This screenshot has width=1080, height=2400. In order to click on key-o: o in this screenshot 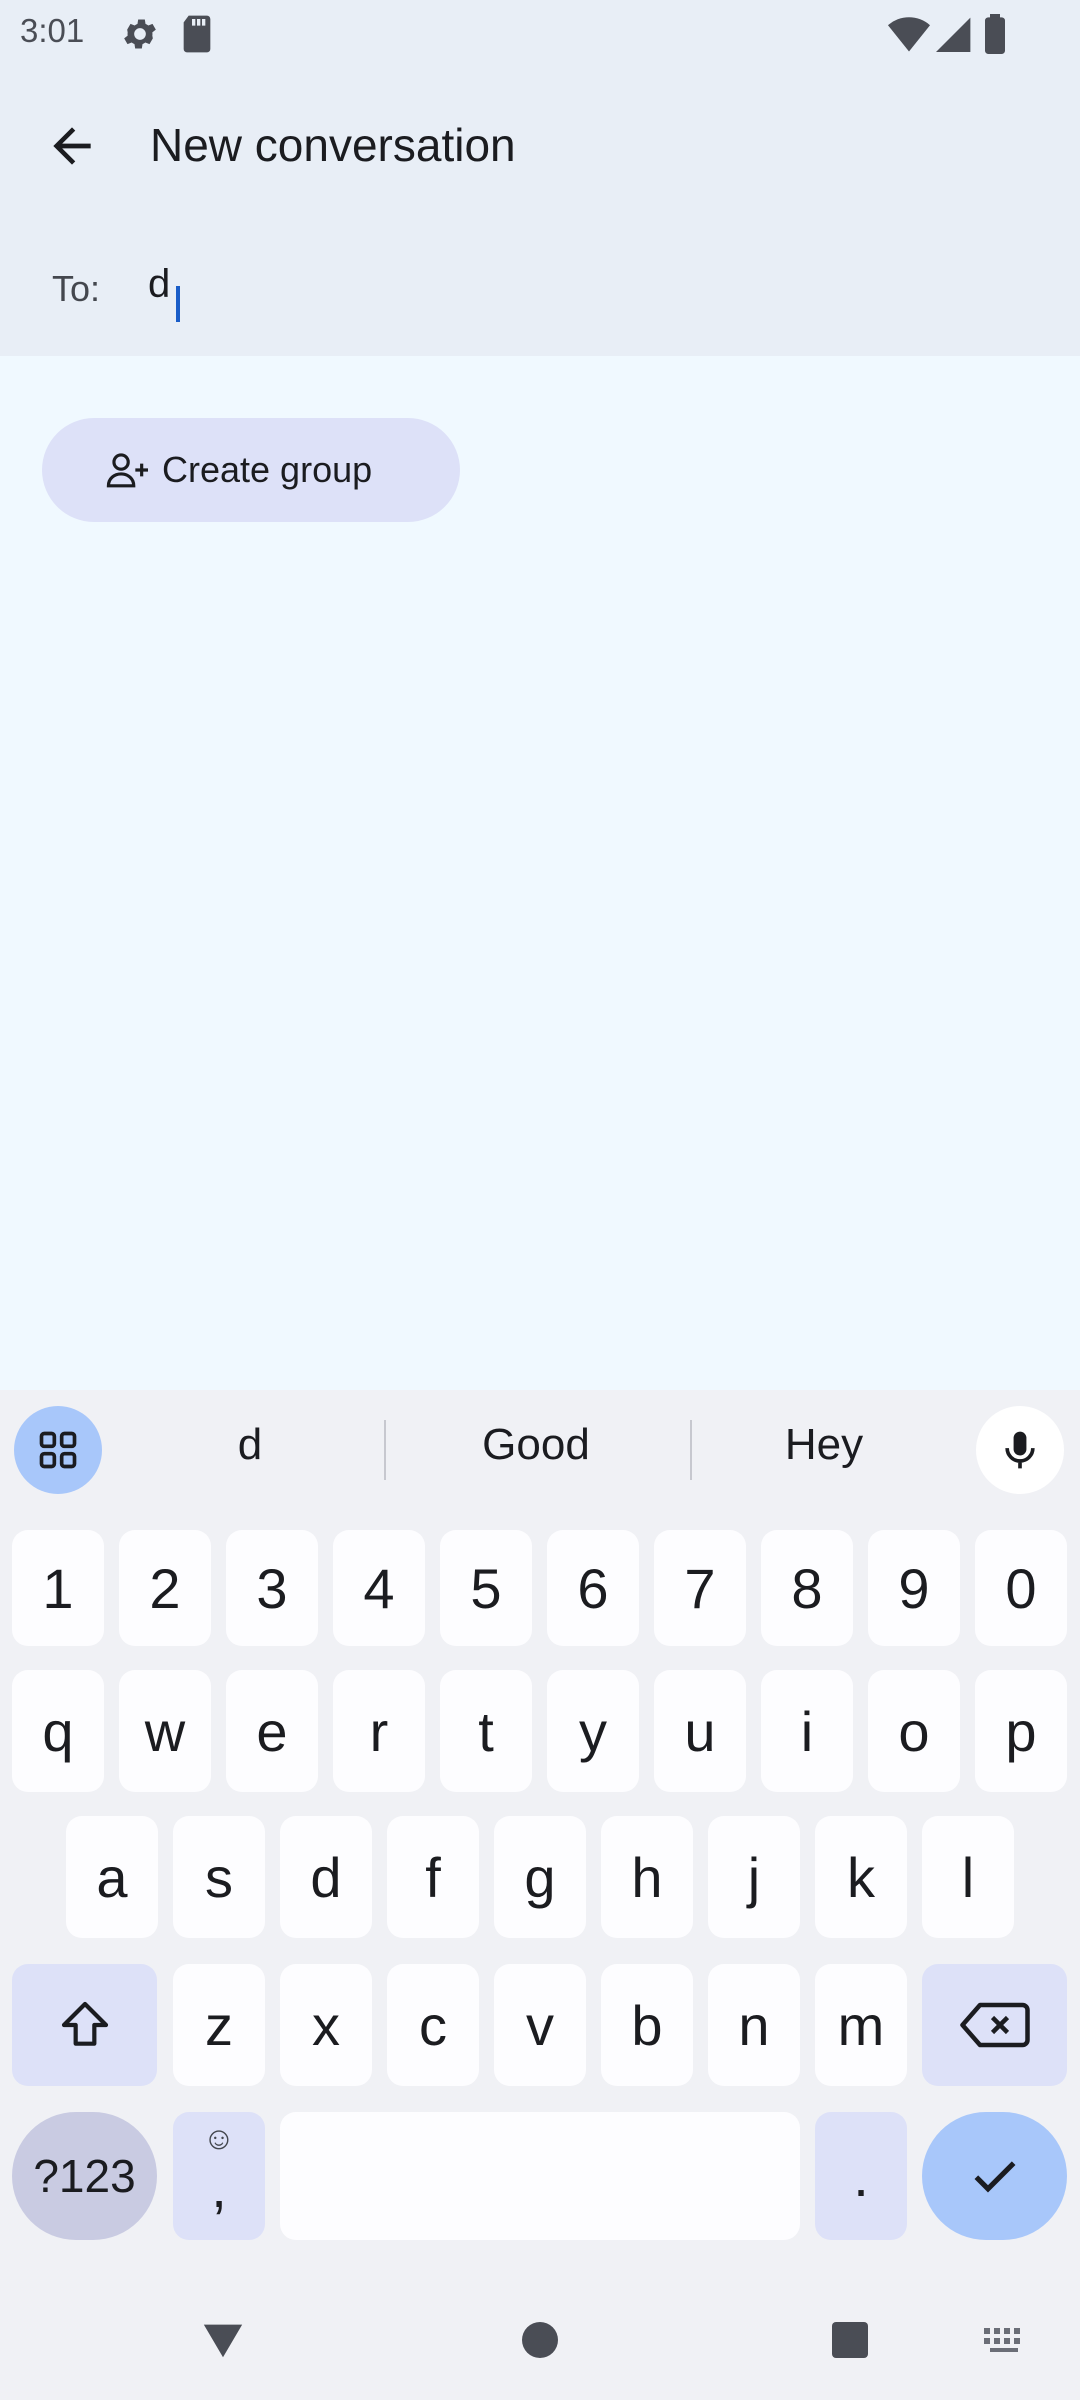, I will do `click(914, 1731)`.